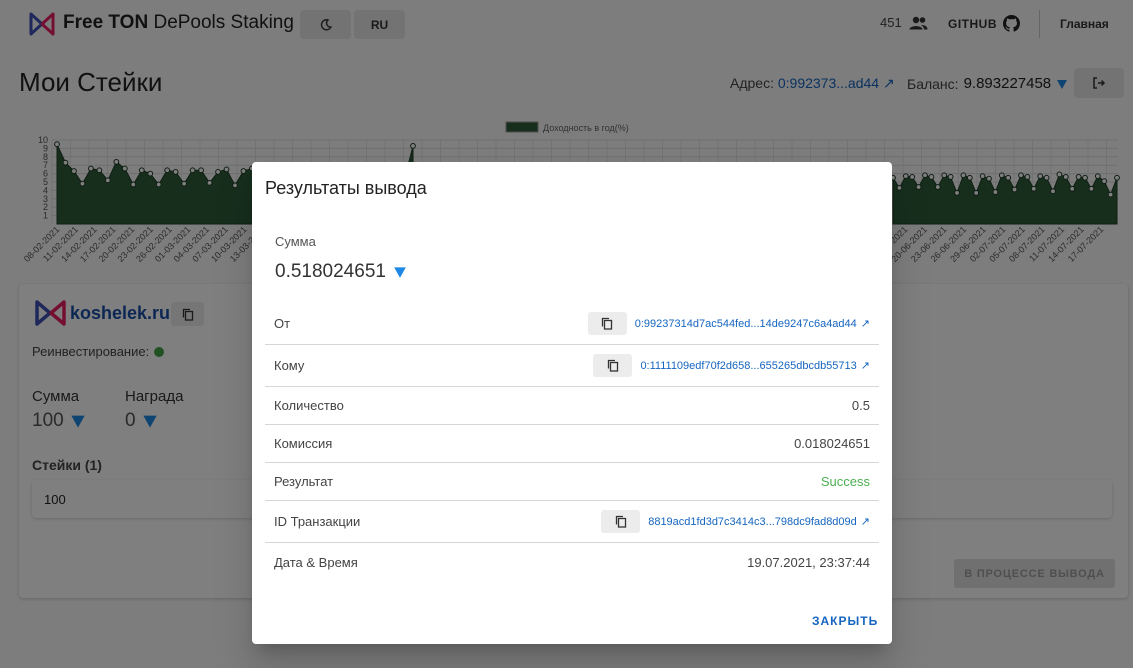 The height and width of the screenshot is (668, 1133). What do you see at coordinates (317, 521) in the screenshot?
I see `txid-label: ID Транзакции` at bounding box center [317, 521].